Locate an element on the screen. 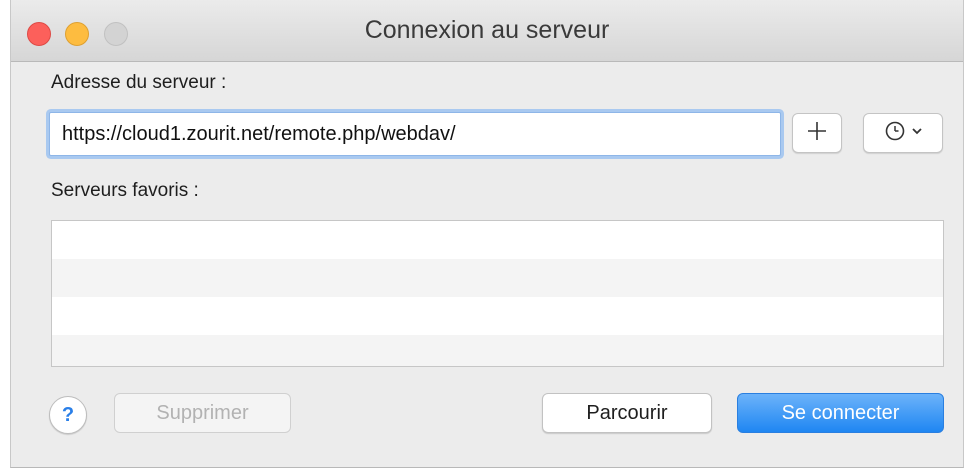 The image size is (974, 474). connect-button: Se connecter is located at coordinates (840, 413).